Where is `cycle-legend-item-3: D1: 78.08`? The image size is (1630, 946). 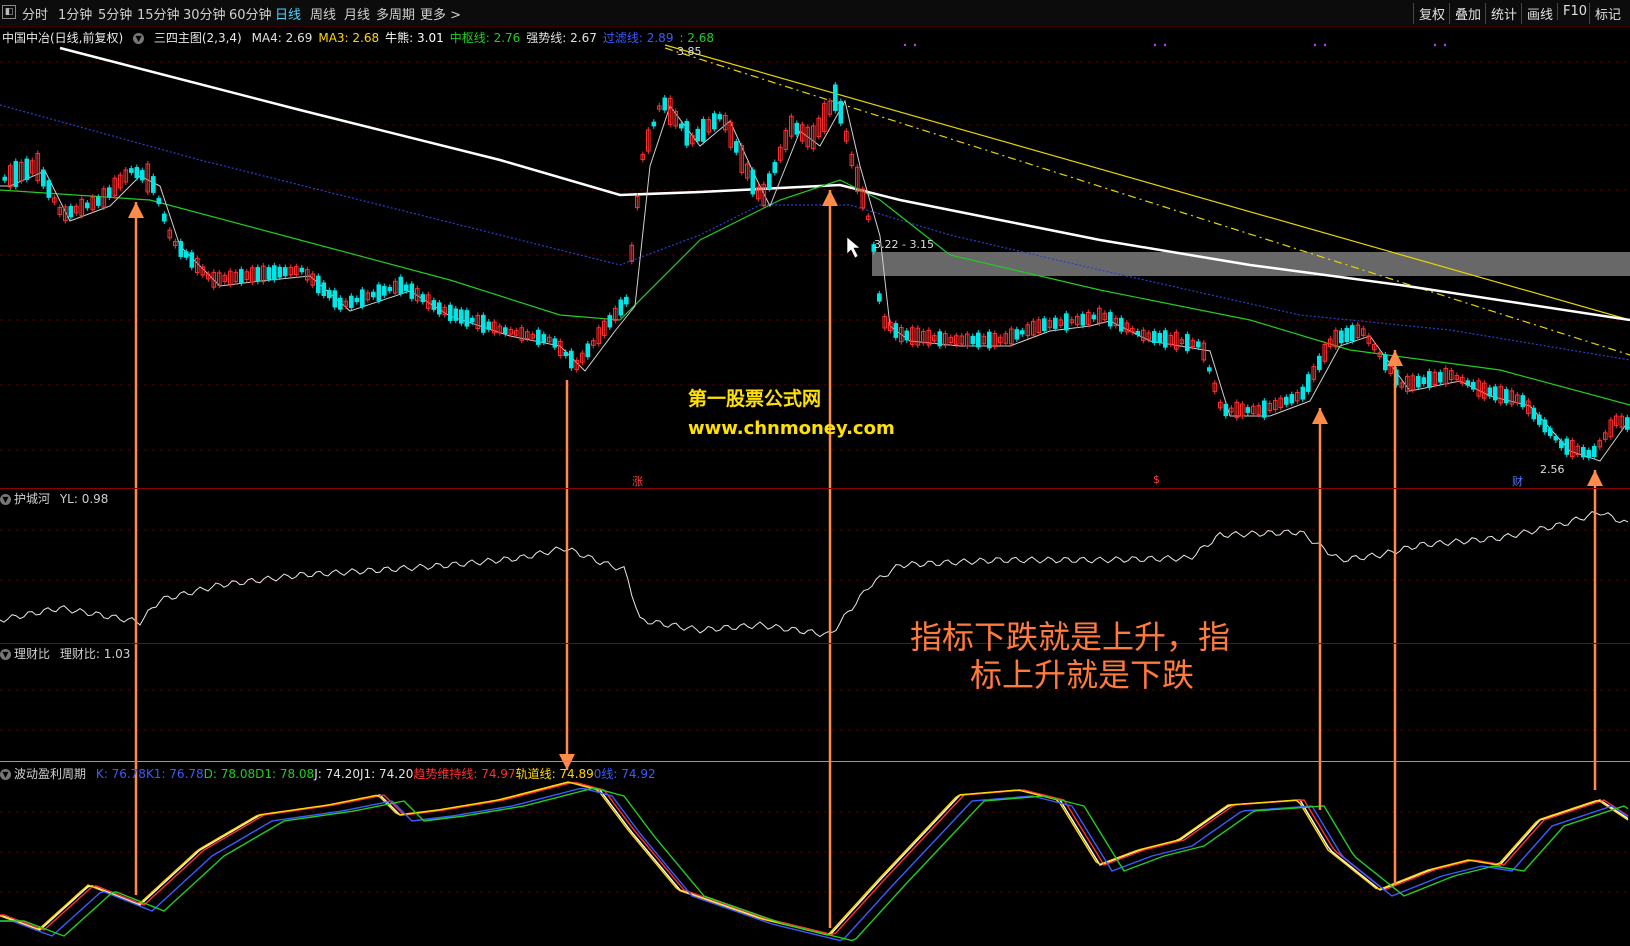
cycle-legend-item-3: D1: 78.08 is located at coordinates (285, 774).